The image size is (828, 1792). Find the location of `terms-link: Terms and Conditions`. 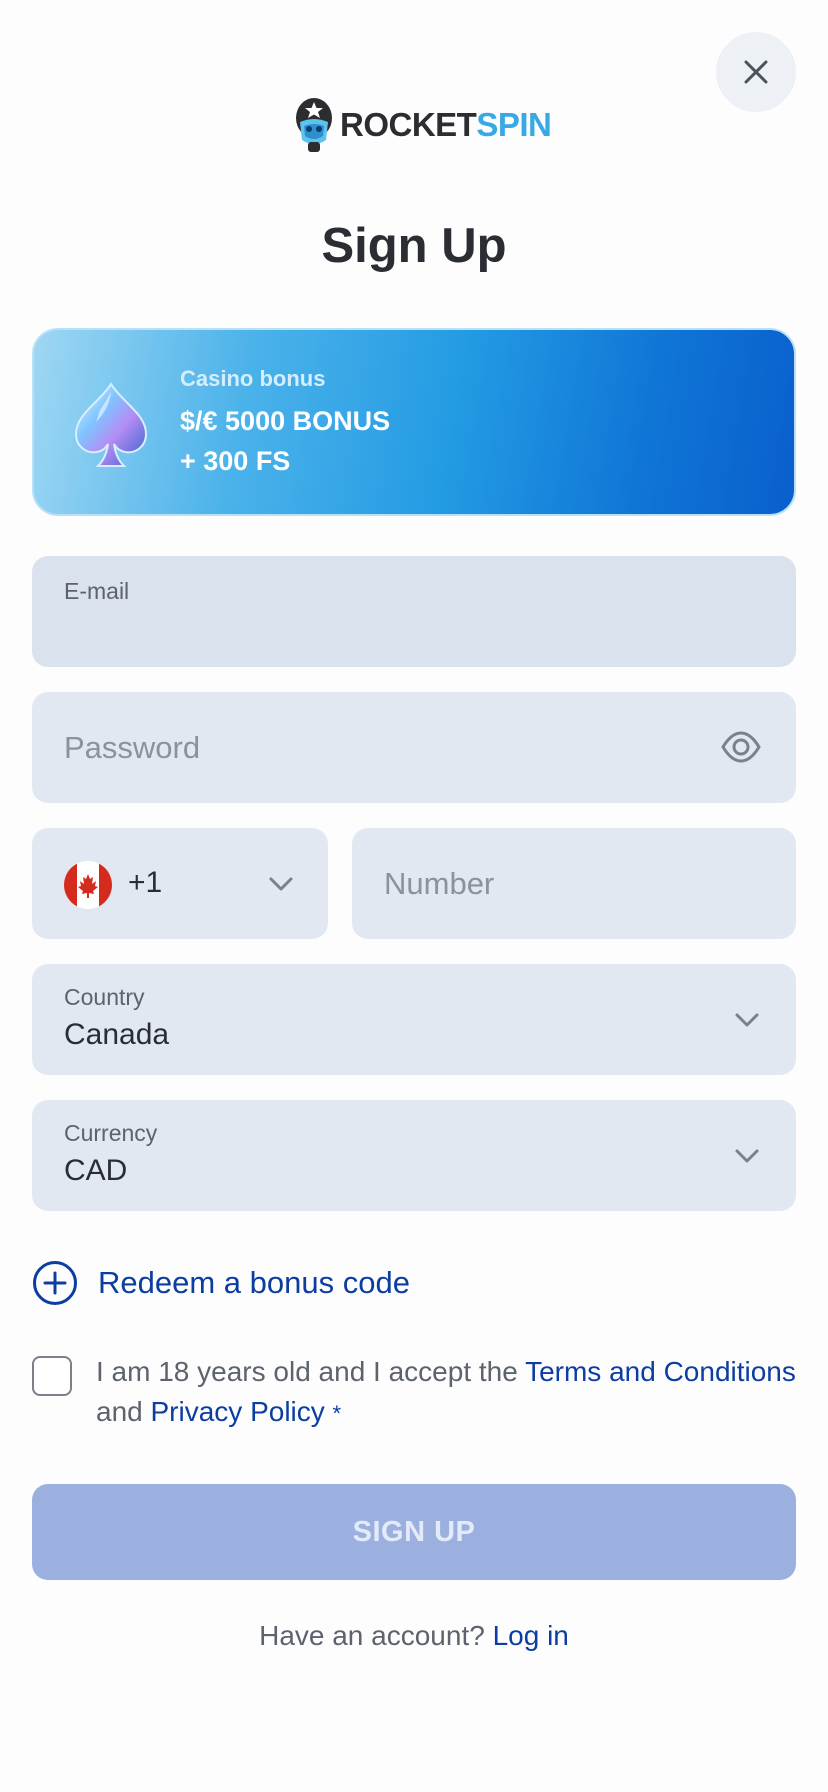

terms-link: Terms and Conditions is located at coordinates (660, 1371).